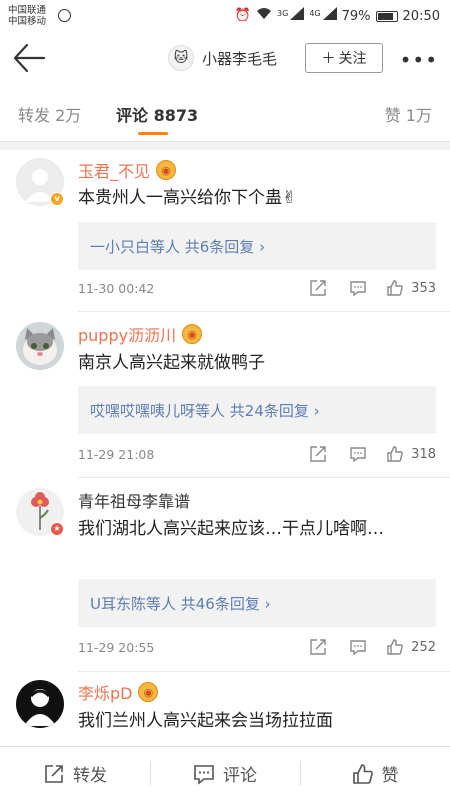 This screenshot has height=800, width=450. I want to click on comment-username: 玉君_不见 ◉, so click(127, 170).